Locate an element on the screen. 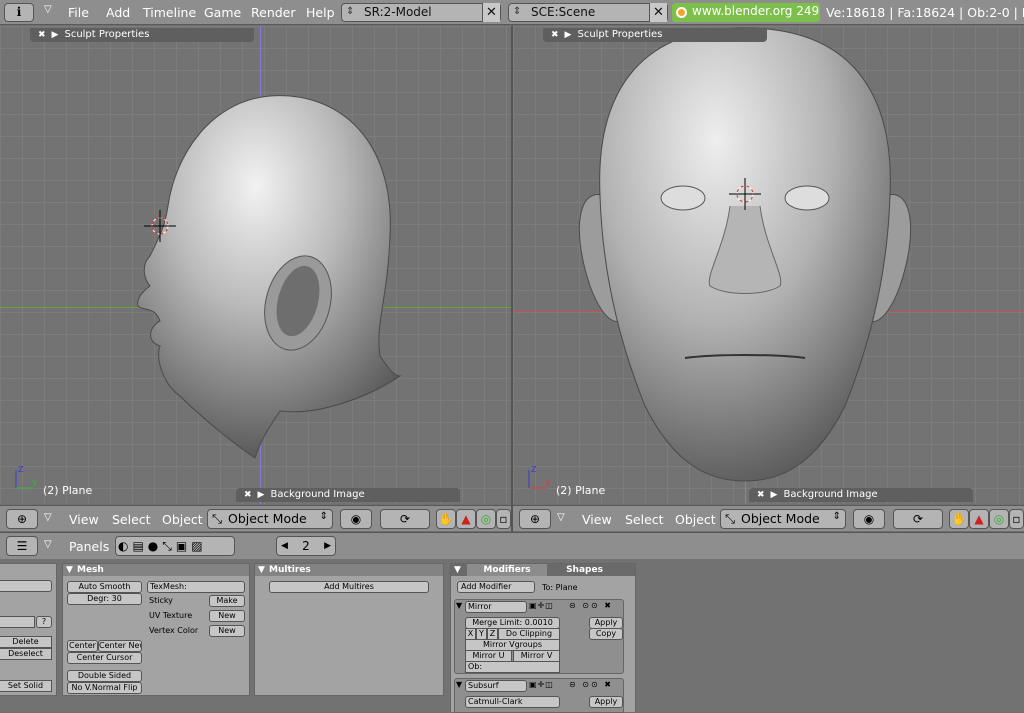  sticky-make-button: Make is located at coordinates (227, 601).